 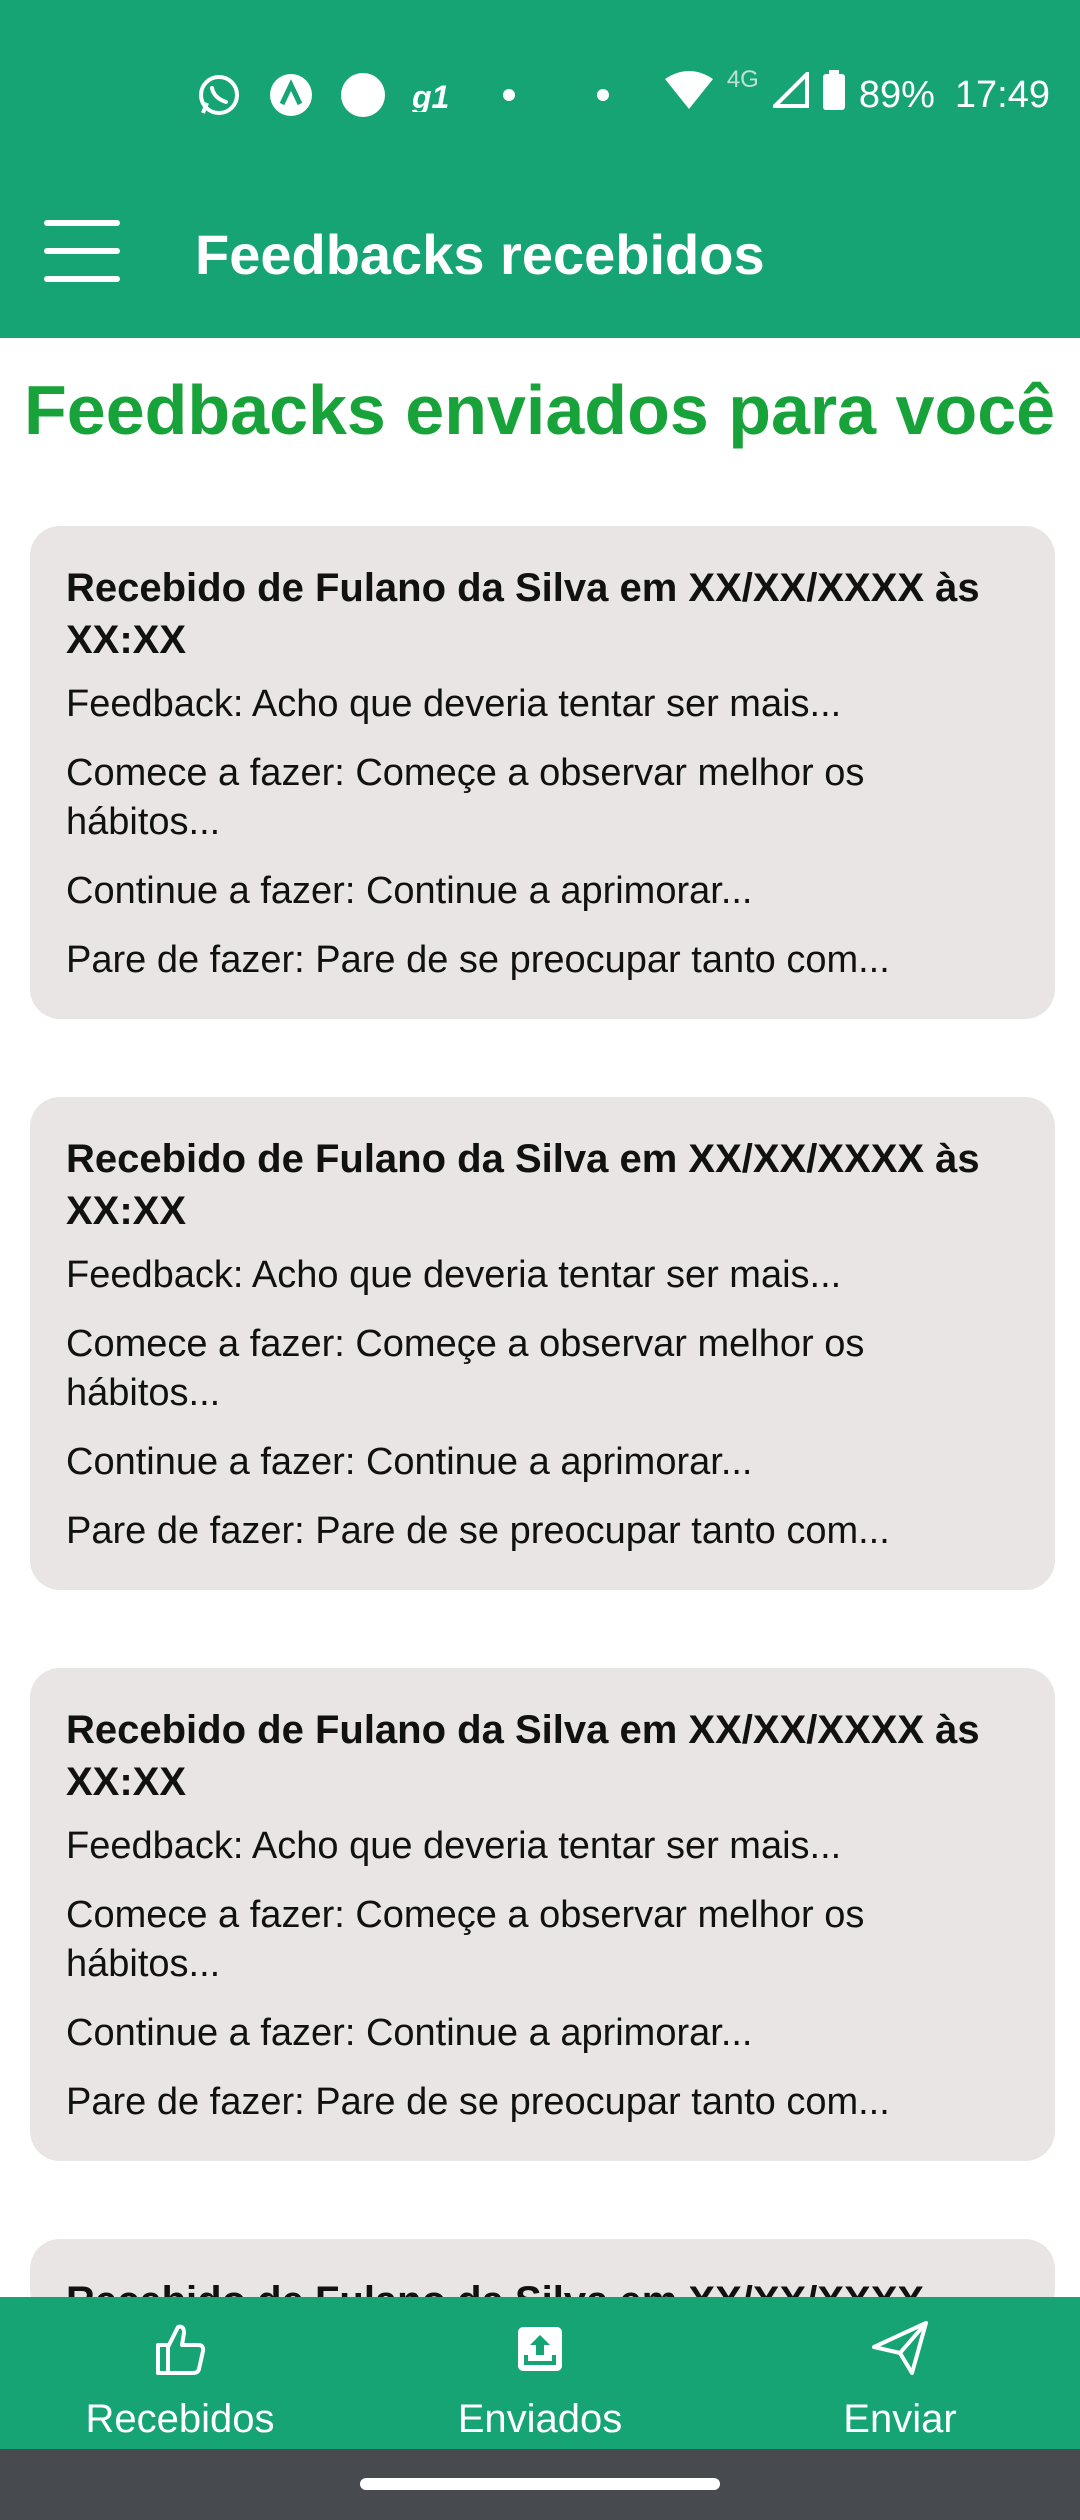 I want to click on home-gesture-handle, so click(x=540, y=2484).